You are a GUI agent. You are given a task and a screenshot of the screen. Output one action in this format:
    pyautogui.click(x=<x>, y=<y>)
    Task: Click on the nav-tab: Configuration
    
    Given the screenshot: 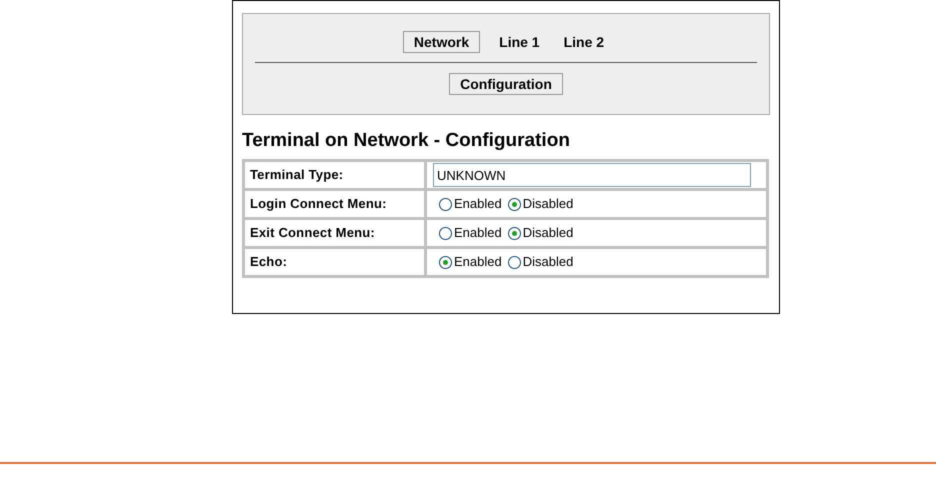 What is the action you would take?
    pyautogui.click(x=506, y=84)
    